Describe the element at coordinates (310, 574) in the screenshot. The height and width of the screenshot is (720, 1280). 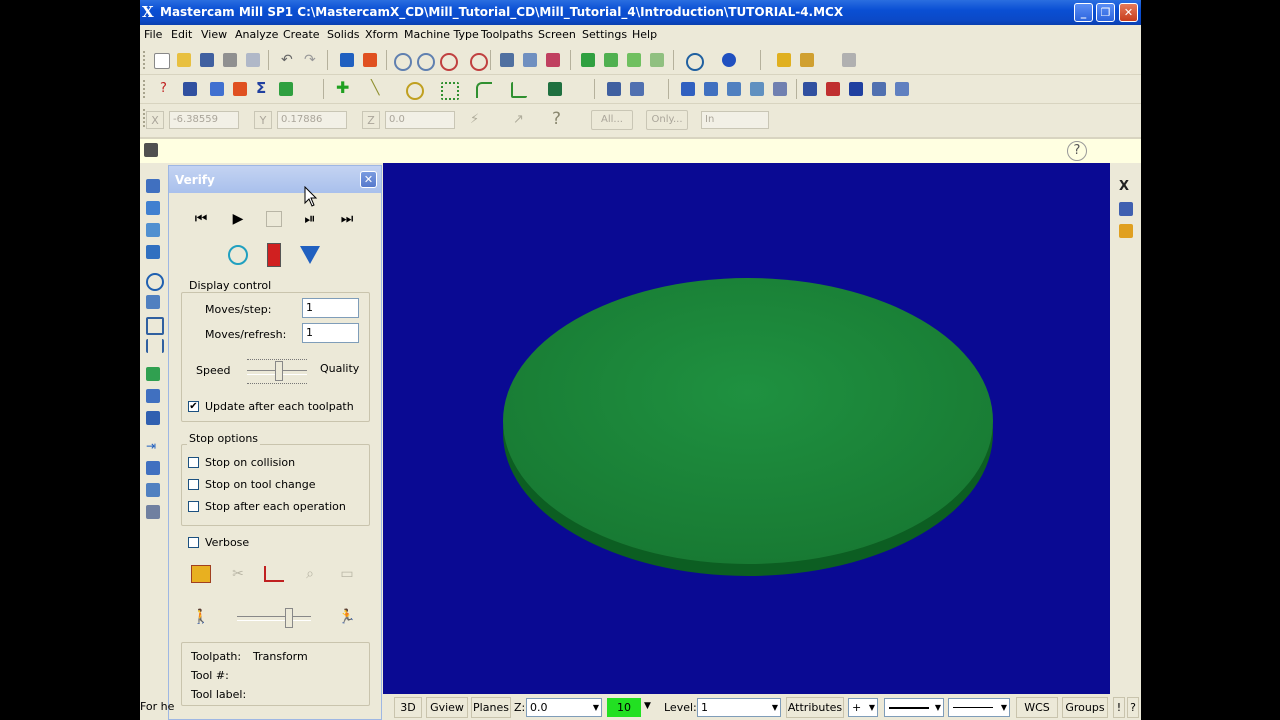
I see `zoom-button: ⌕` at that location.